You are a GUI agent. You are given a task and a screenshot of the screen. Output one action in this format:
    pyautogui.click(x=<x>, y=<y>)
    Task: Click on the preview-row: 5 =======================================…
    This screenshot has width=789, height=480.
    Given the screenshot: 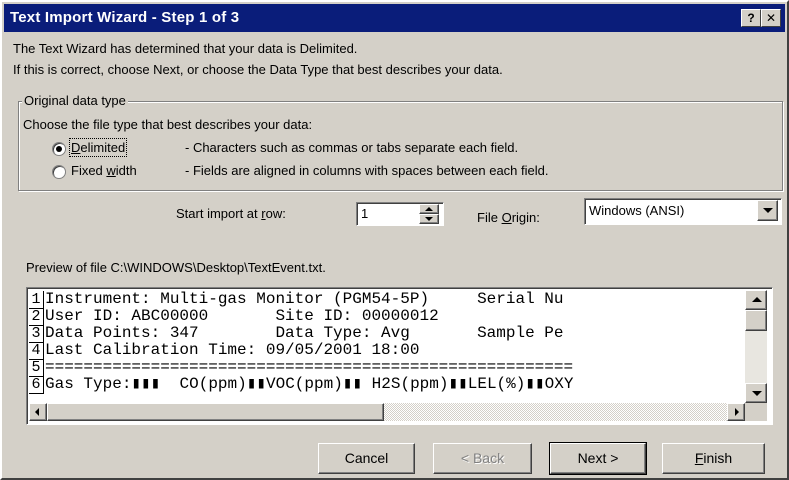 What is the action you would take?
    pyautogui.click(x=301, y=367)
    